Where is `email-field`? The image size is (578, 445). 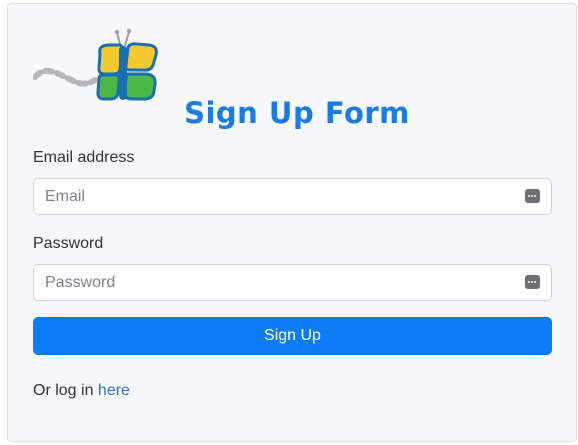 email-field is located at coordinates (292, 196).